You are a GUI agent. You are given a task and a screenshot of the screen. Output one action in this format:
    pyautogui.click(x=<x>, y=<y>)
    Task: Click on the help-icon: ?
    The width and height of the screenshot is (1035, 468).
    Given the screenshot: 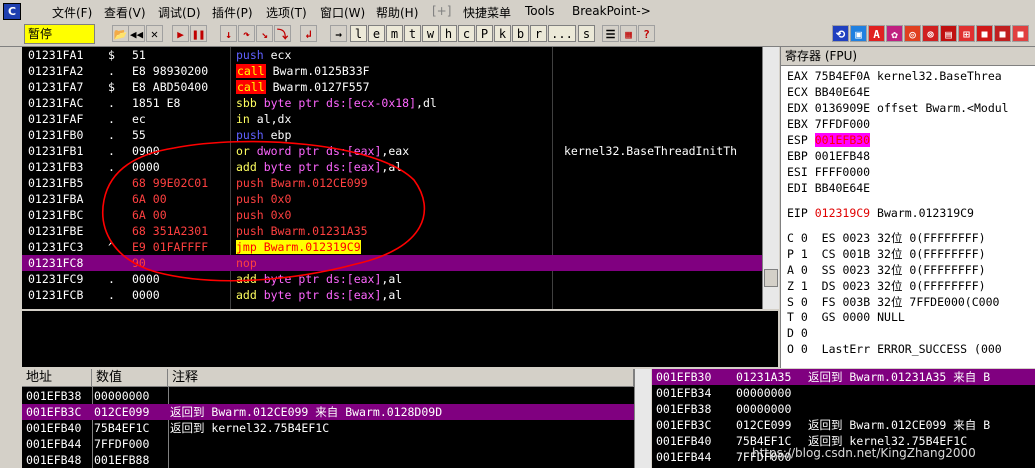 What is the action you would take?
    pyautogui.click(x=646, y=33)
    